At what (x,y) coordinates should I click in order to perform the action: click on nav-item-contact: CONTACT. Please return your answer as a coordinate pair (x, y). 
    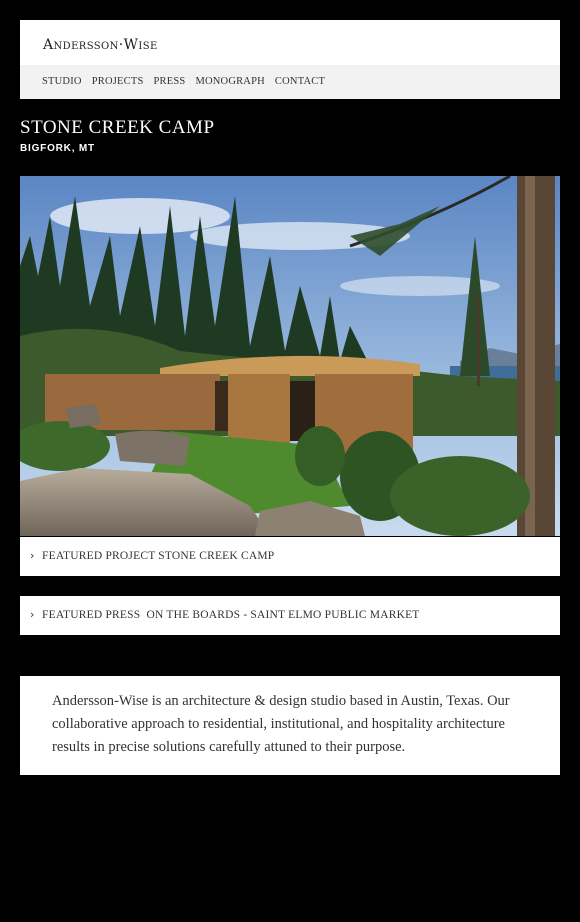
    Looking at the image, I should click on (300, 81).